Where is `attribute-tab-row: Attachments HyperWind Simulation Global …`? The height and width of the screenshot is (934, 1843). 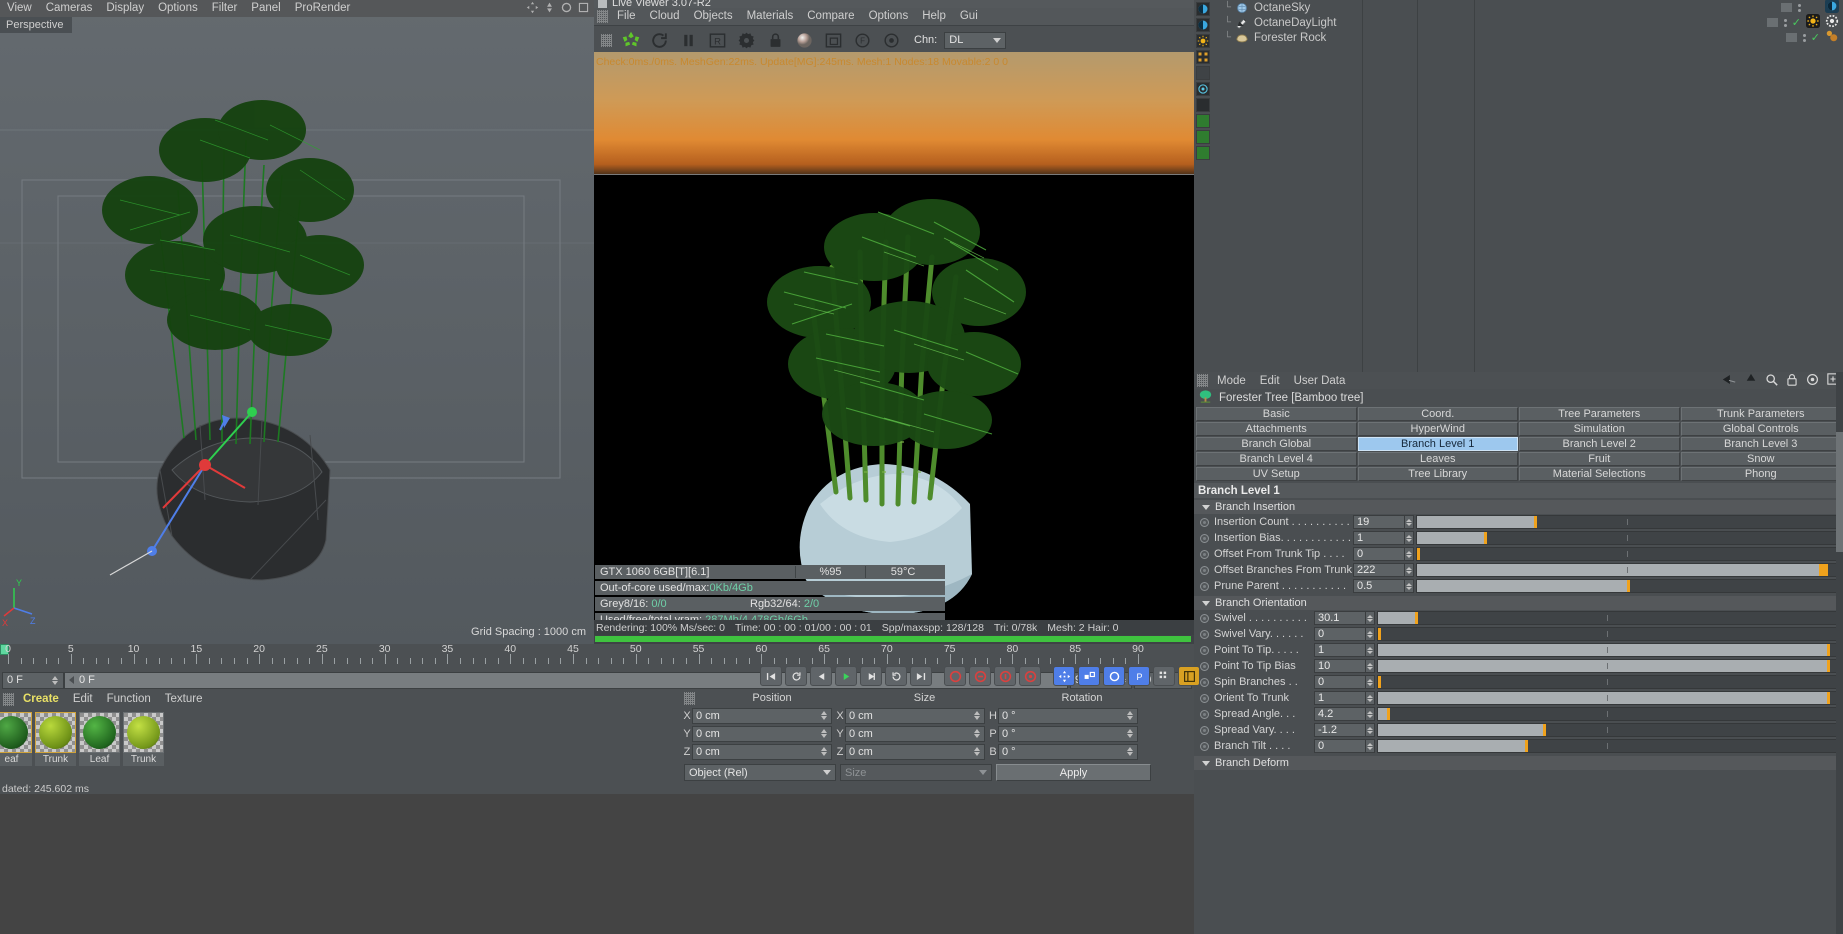
attribute-tab-row: Attachments HyperWind Simulation Global … is located at coordinates (1518, 429).